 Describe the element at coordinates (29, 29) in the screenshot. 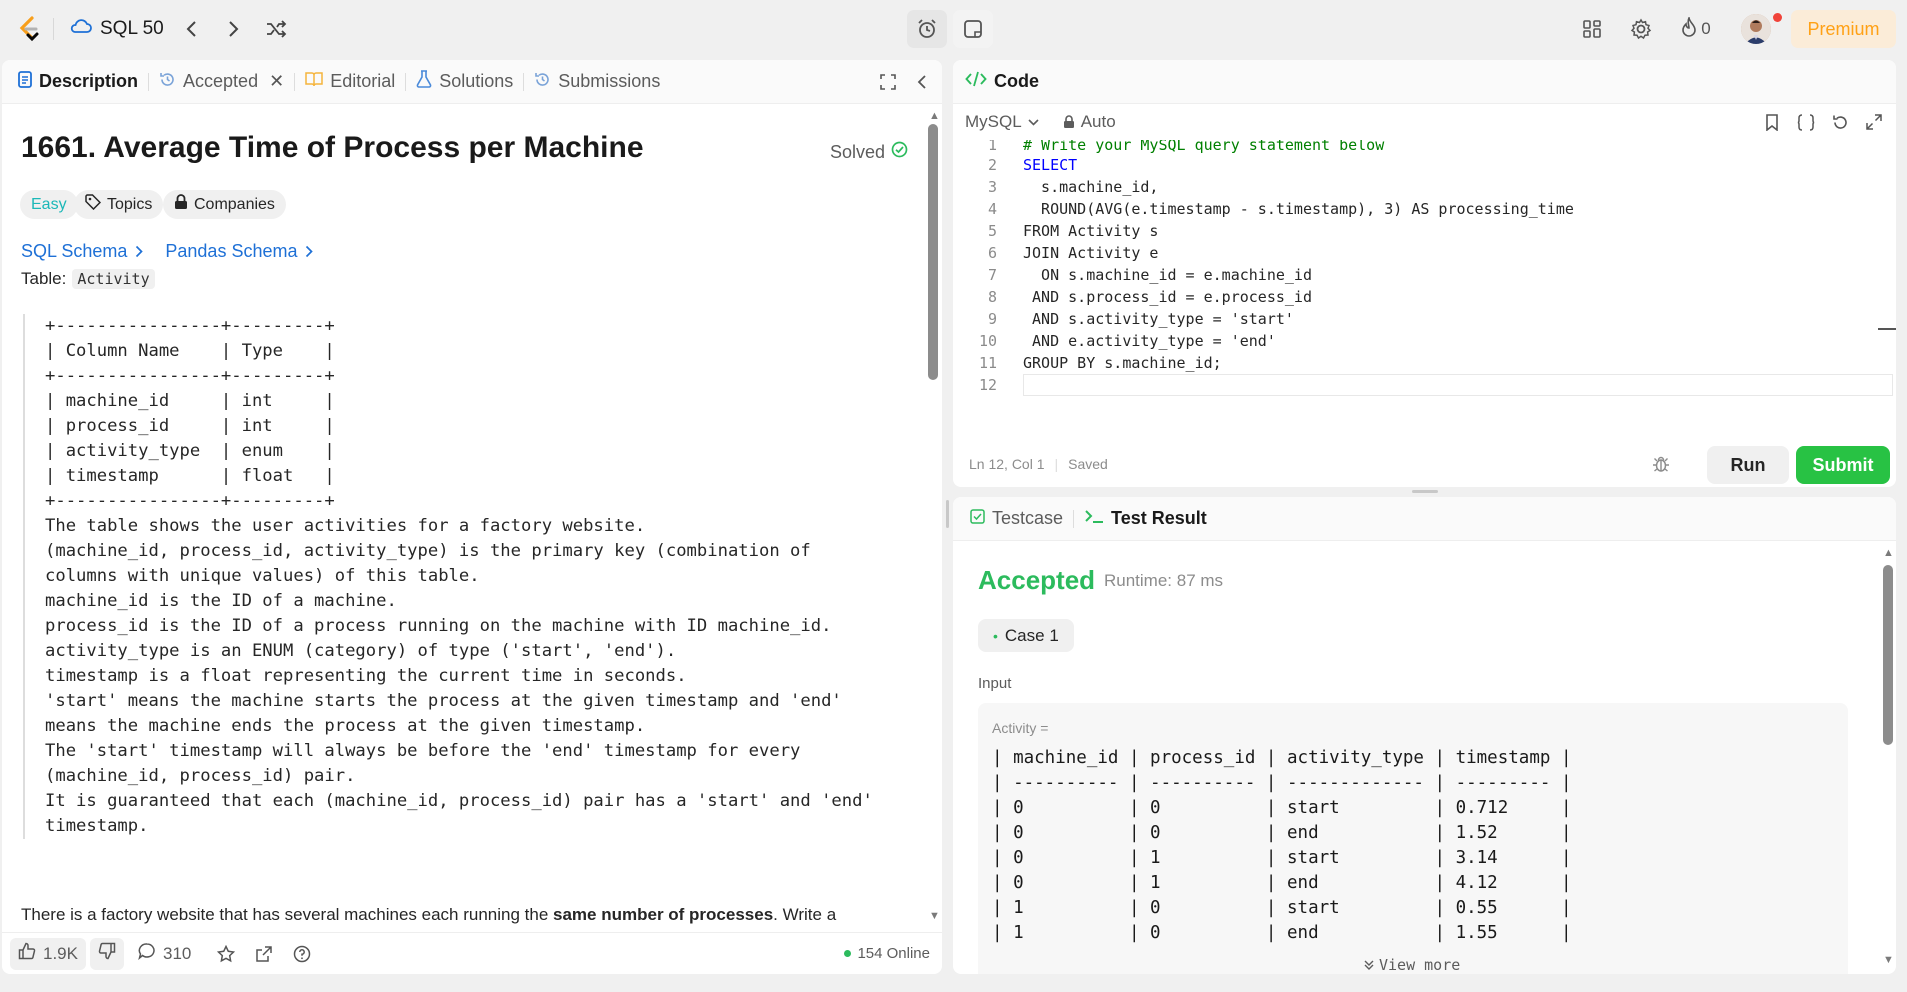

I see `leetcode-logo-icon` at that location.